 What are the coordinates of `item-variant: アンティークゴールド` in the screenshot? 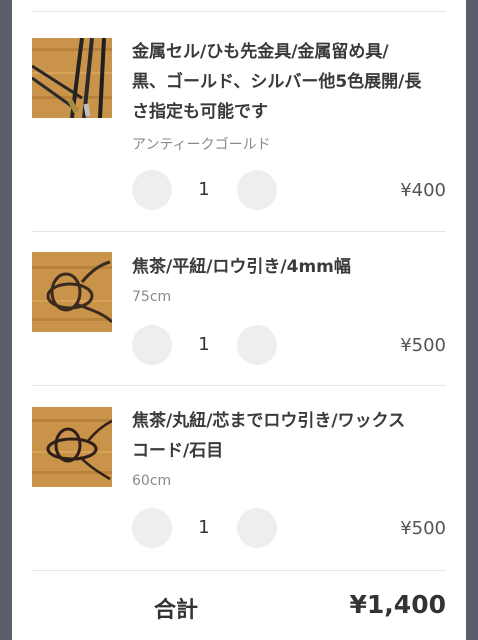 It's located at (201, 145).